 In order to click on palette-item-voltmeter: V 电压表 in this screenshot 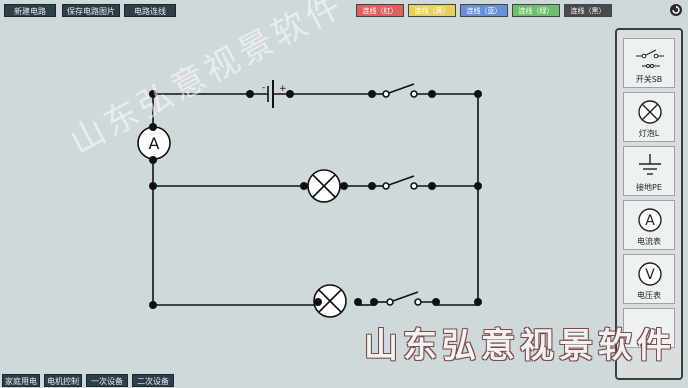, I will do `click(649, 279)`.